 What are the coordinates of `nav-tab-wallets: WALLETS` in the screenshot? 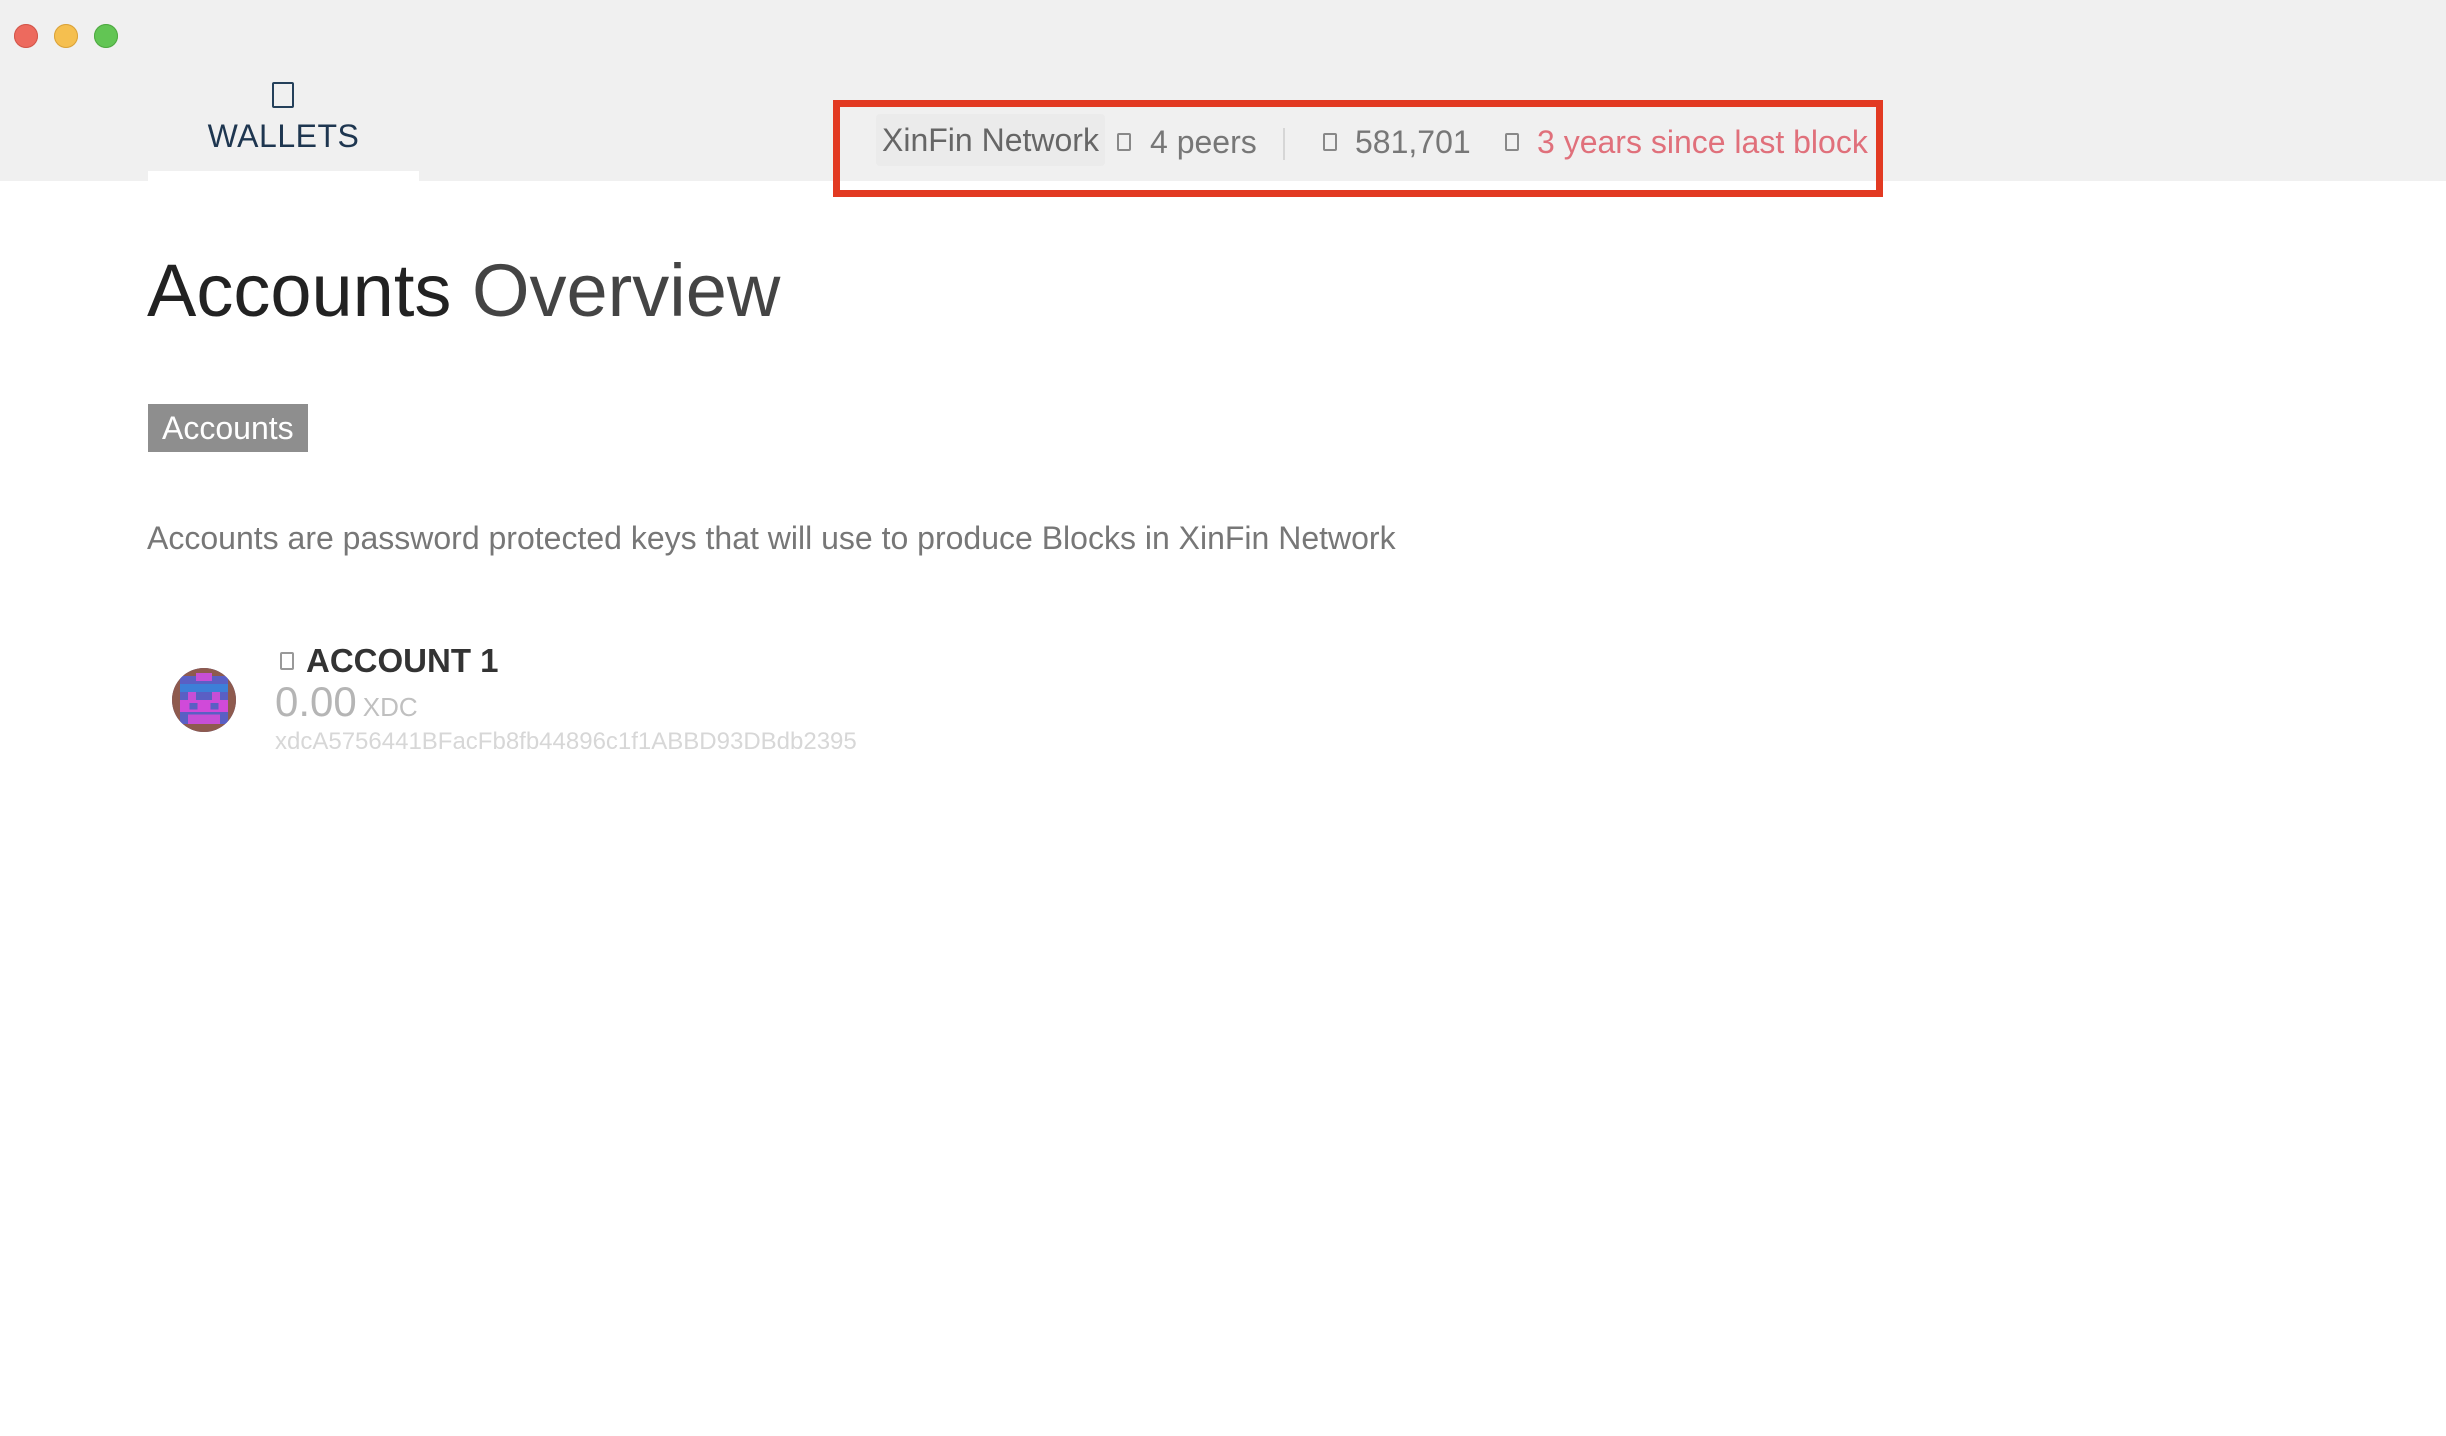 It's located at (283, 126).